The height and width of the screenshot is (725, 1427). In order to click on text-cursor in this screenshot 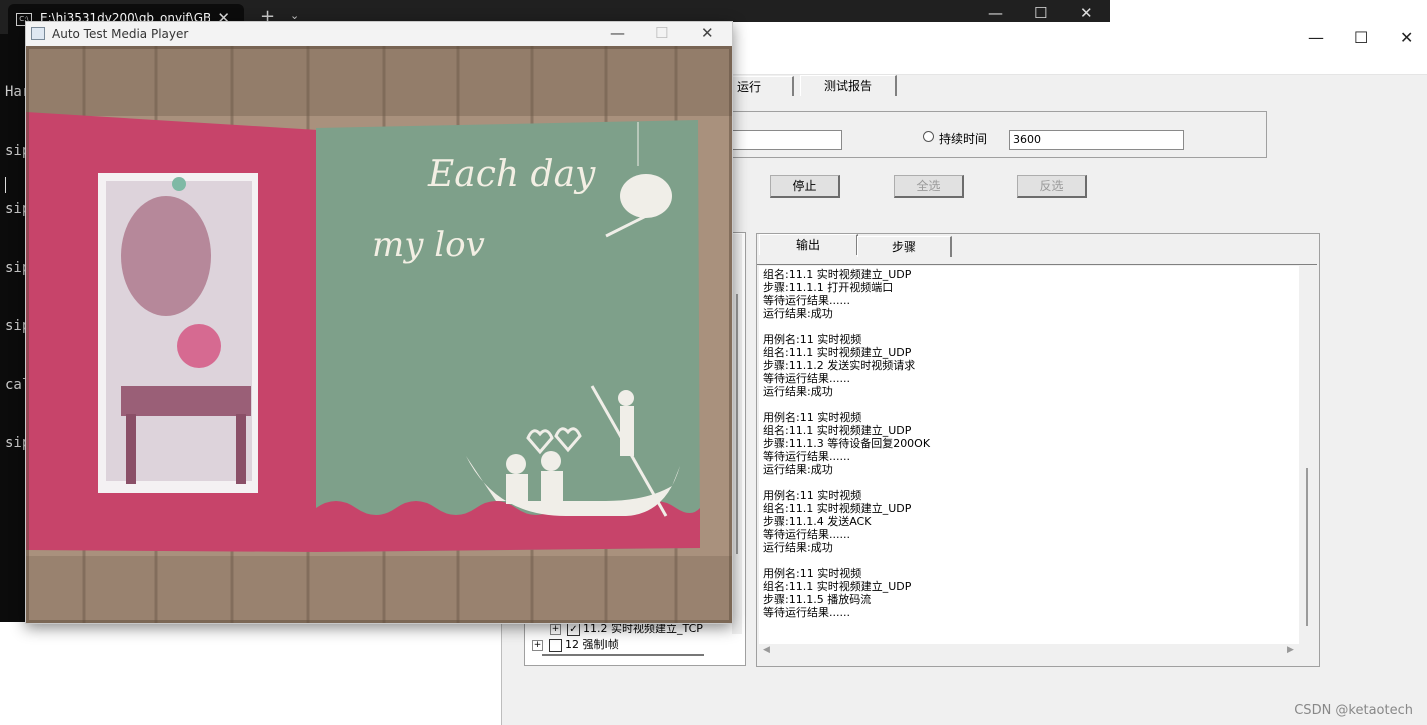, I will do `click(5, 185)`.